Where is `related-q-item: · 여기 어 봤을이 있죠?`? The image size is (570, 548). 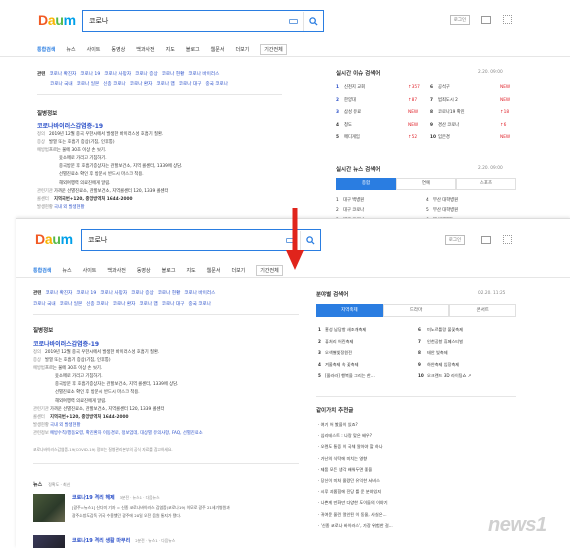 related-q-item: · 여기 어 봤을이 있죠? is located at coordinates (415, 424).